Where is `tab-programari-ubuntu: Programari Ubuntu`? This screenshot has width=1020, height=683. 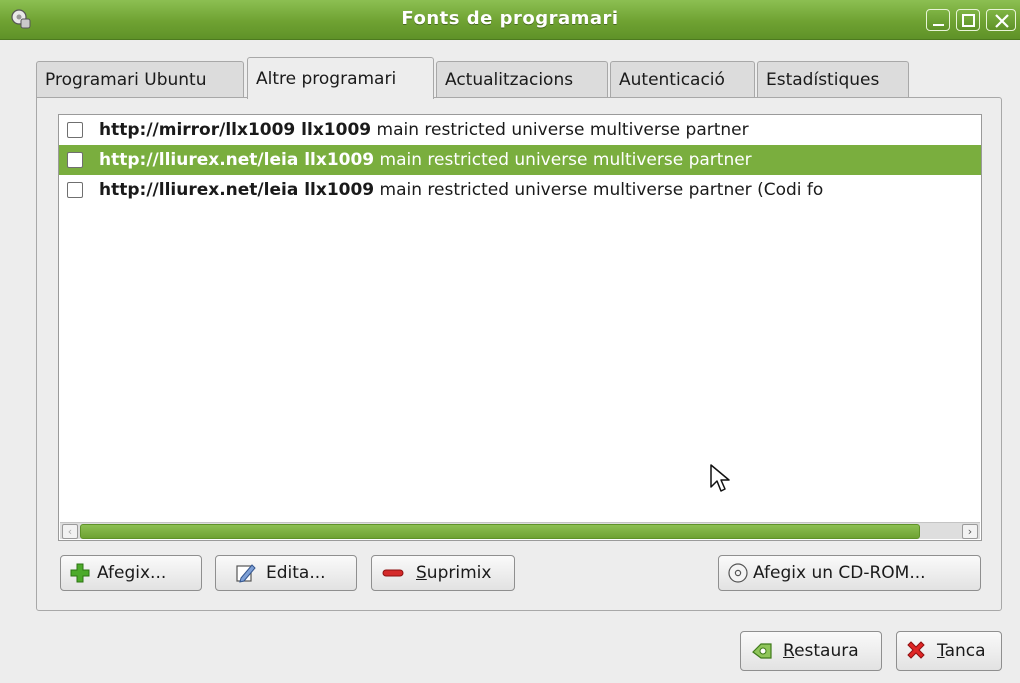
tab-programari-ubuntu: Programari Ubuntu is located at coordinates (140, 79).